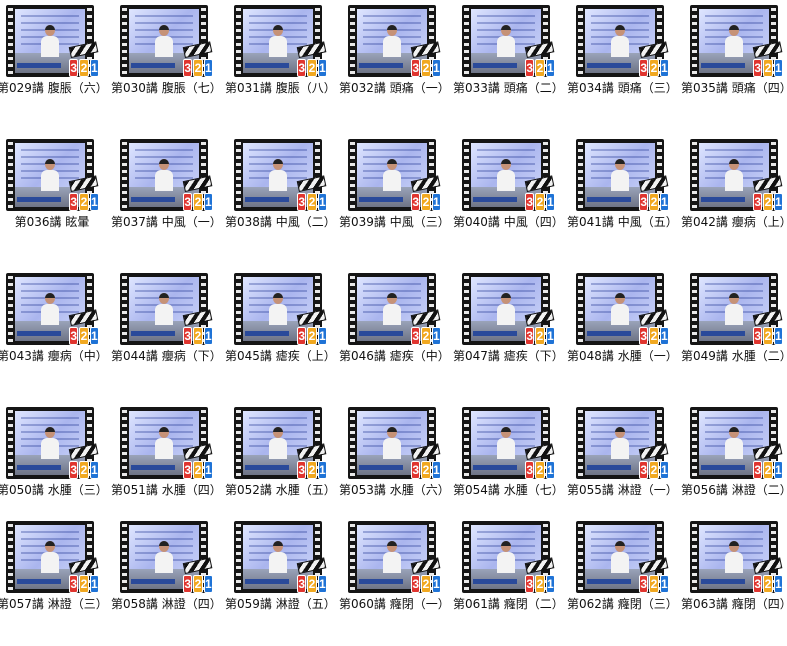 The image size is (787, 646). What do you see at coordinates (511, 581) in the screenshot?
I see `video-item: 3 2 1 第061講 癃閉（二）` at bounding box center [511, 581].